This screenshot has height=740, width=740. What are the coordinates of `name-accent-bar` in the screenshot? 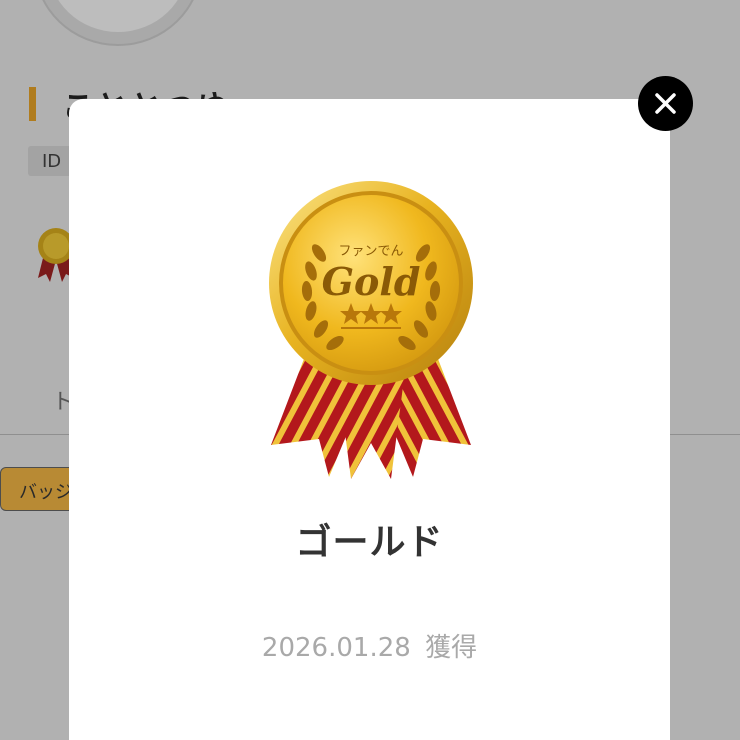 It's located at (32, 104).